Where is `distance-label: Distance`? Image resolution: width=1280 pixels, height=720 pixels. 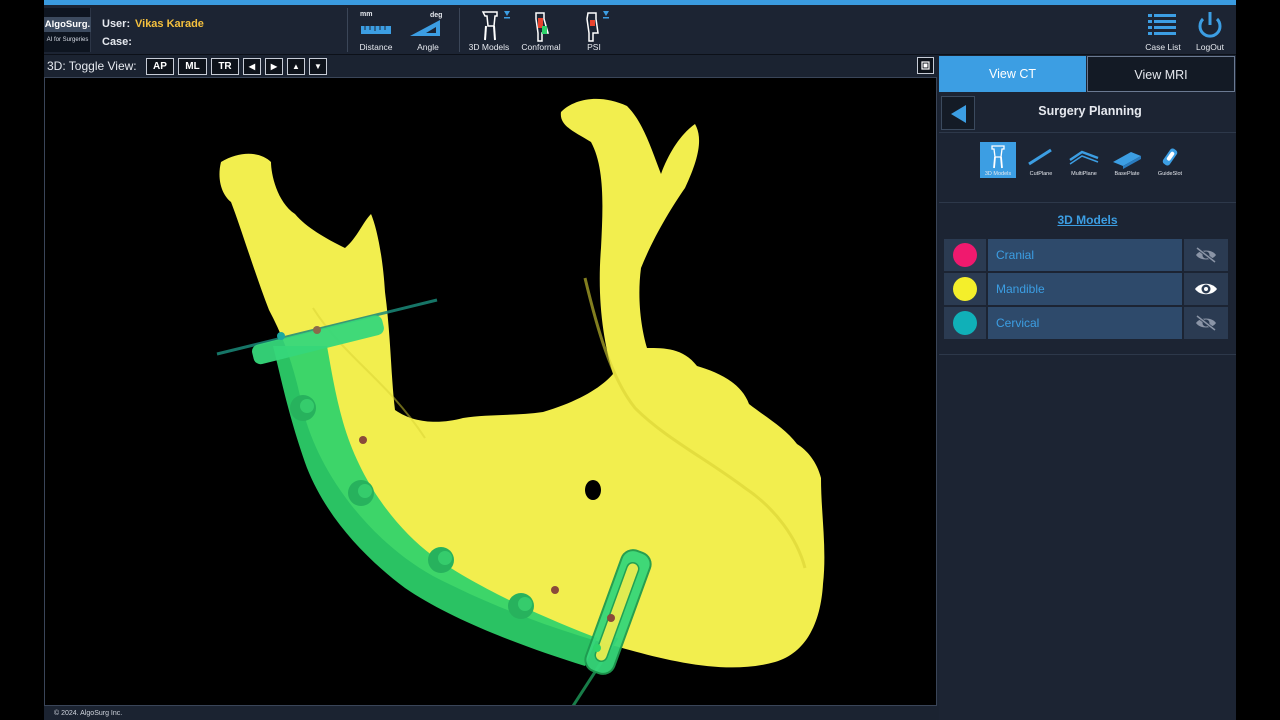
distance-label: Distance is located at coordinates (376, 47).